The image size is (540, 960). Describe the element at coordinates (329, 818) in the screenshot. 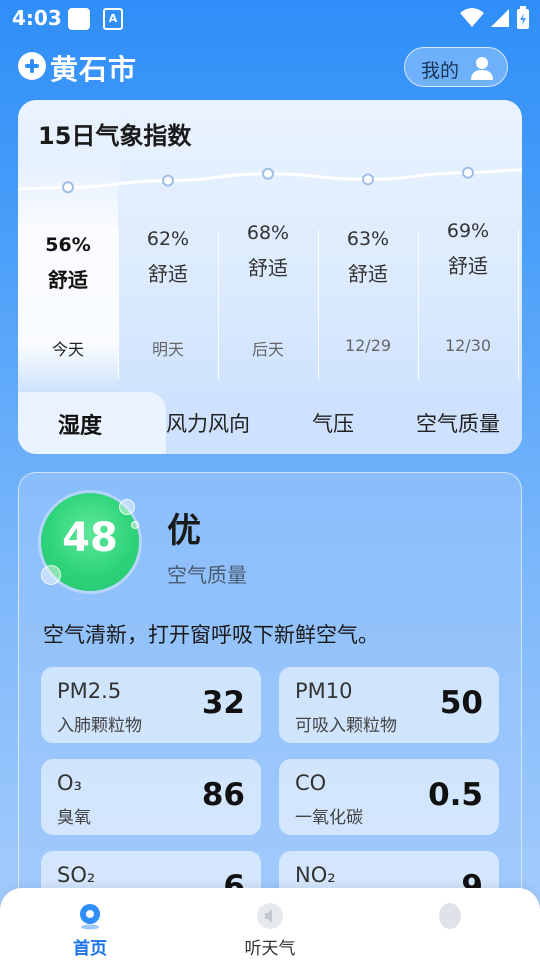

I see `pollutant-desc: 一氧化碳` at that location.